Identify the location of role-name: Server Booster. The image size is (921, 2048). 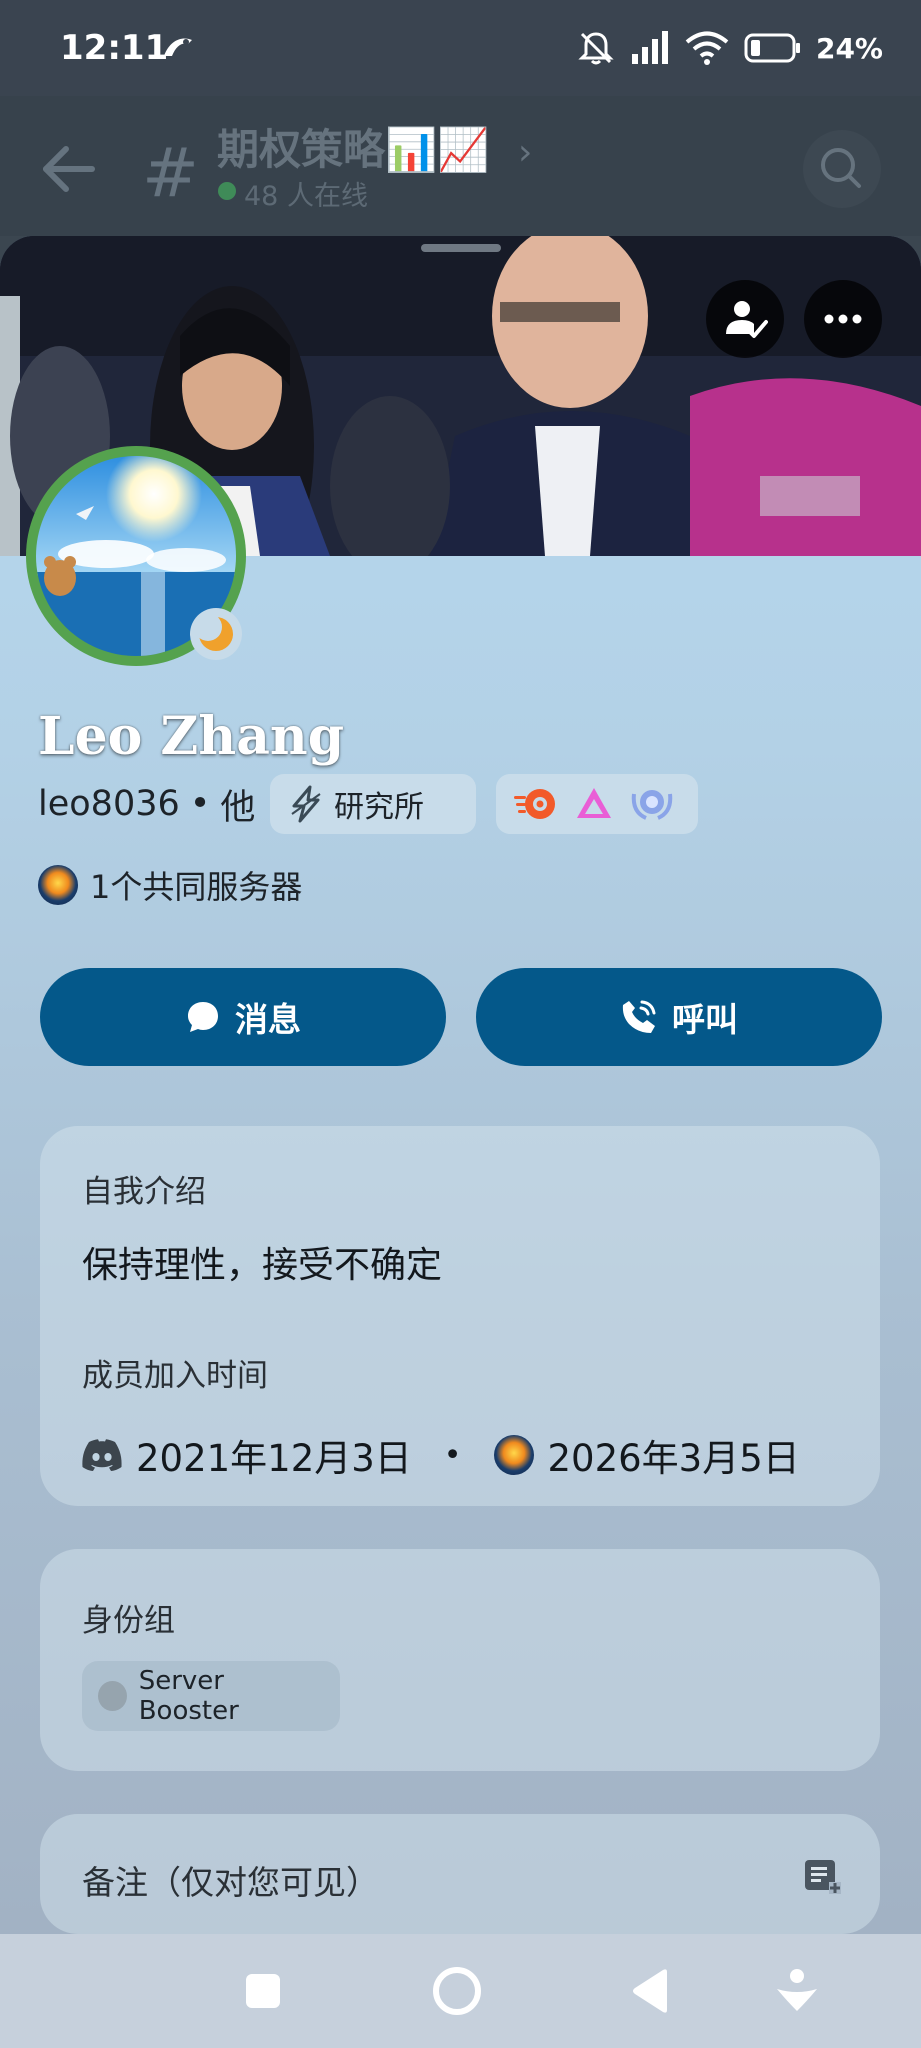
(188, 1696).